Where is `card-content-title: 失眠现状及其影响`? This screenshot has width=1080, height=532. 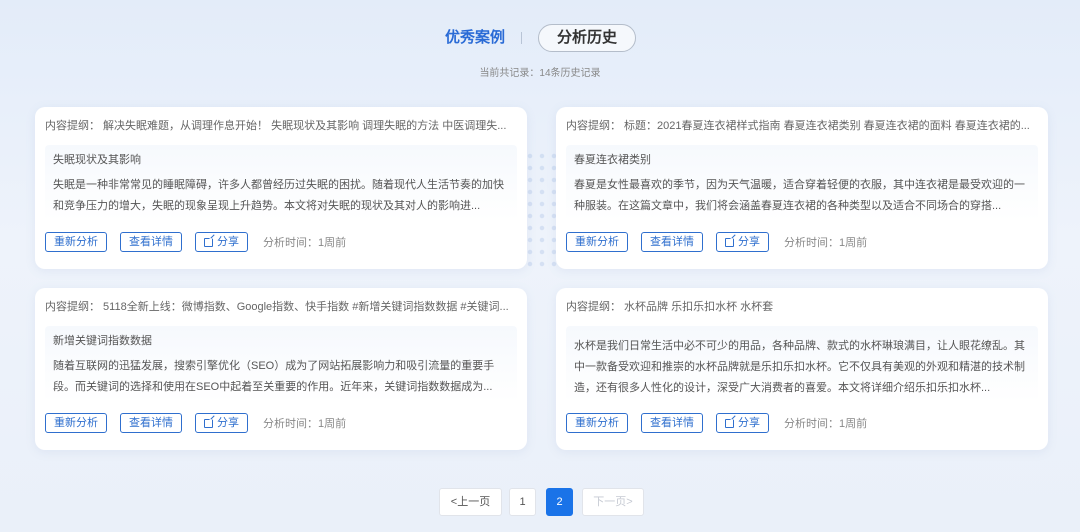 card-content-title: 失眠现状及其影响 is located at coordinates (97, 160).